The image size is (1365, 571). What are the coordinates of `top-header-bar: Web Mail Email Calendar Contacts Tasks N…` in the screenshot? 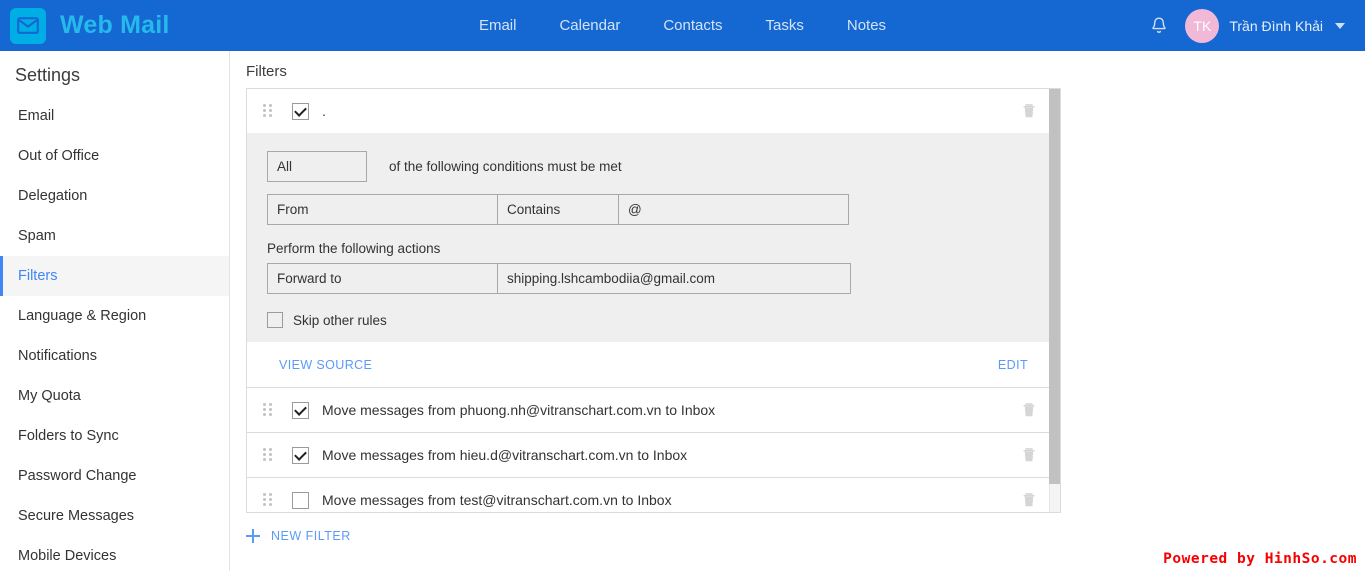 It's located at (682, 25).